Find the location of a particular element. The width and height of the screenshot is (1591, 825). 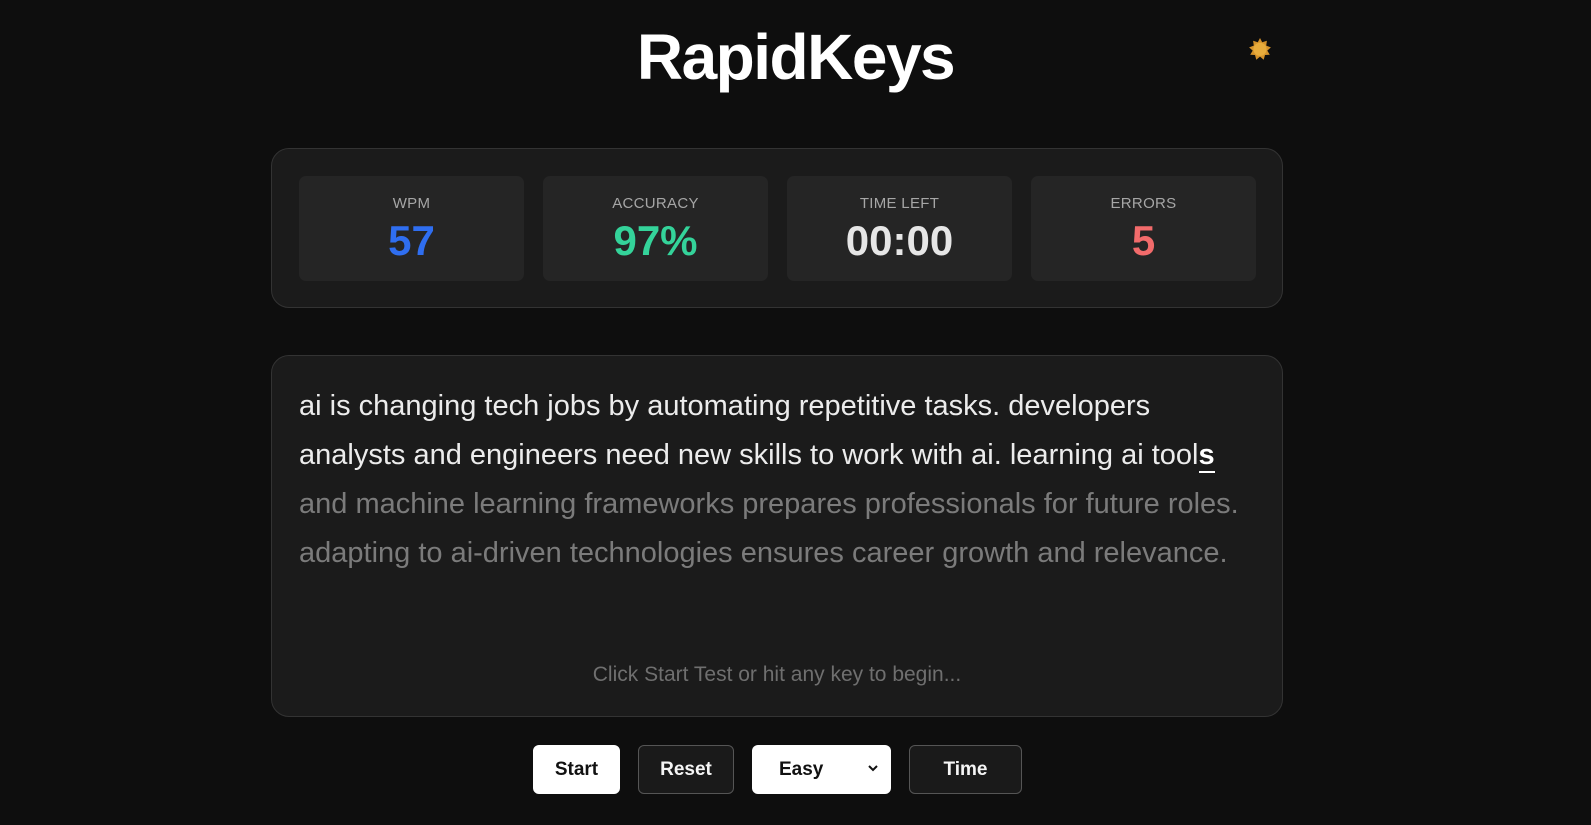

stat-label: ACCURACY is located at coordinates (655, 203).